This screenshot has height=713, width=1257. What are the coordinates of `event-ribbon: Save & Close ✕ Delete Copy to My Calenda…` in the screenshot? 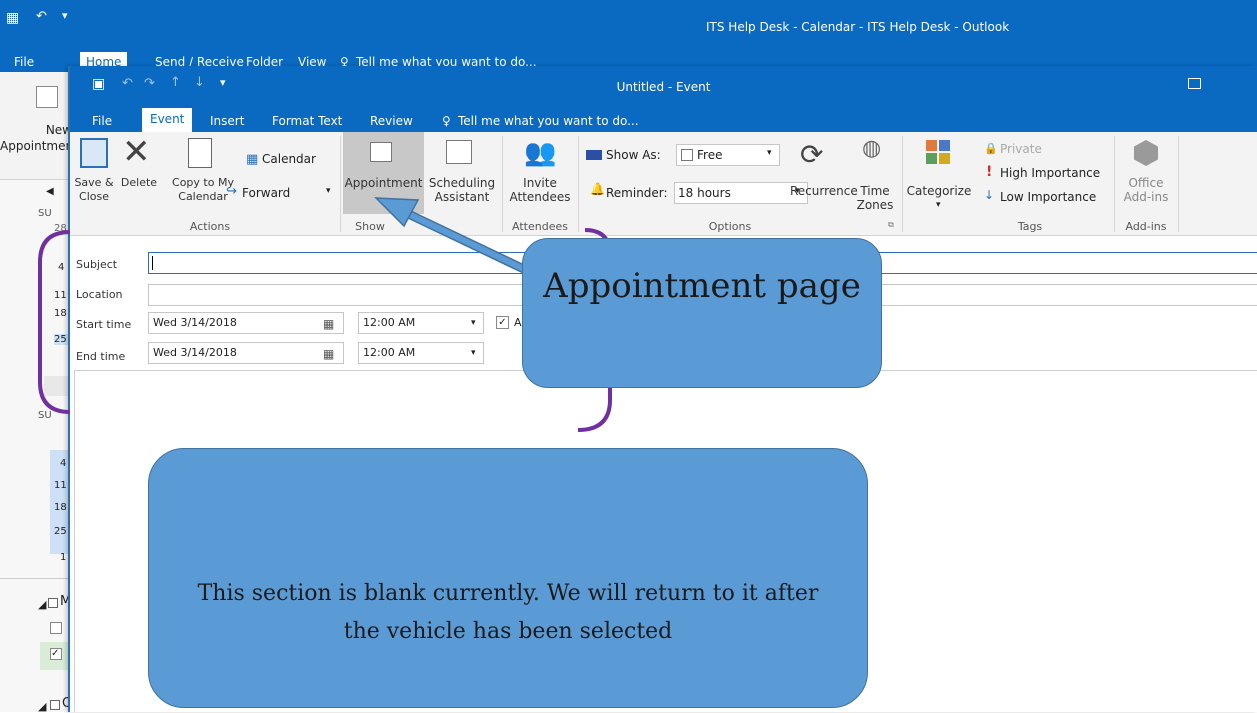 It's located at (663, 184).